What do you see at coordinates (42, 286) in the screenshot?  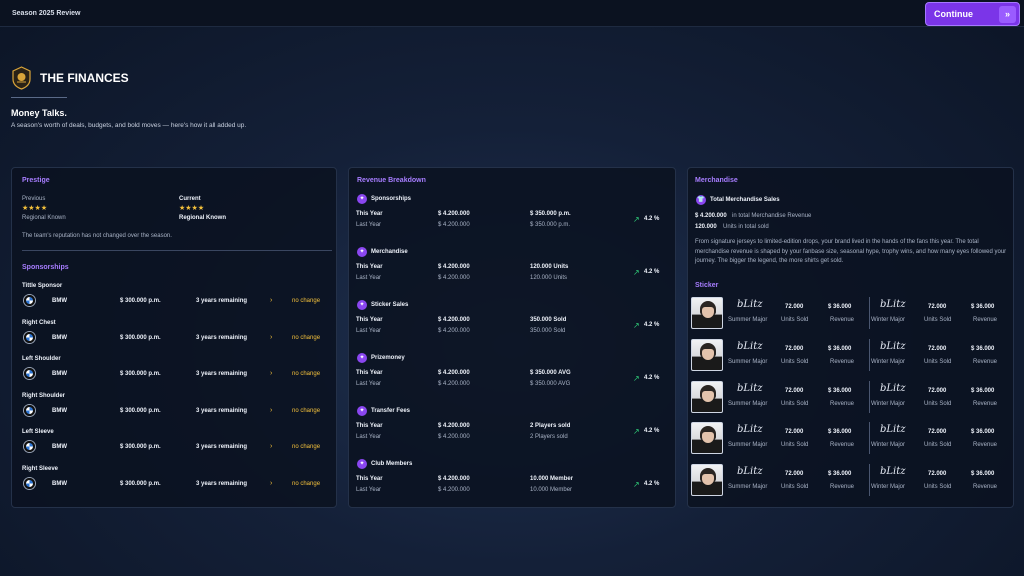 I see `sponsor-slot-label: Tittle Sponsor` at bounding box center [42, 286].